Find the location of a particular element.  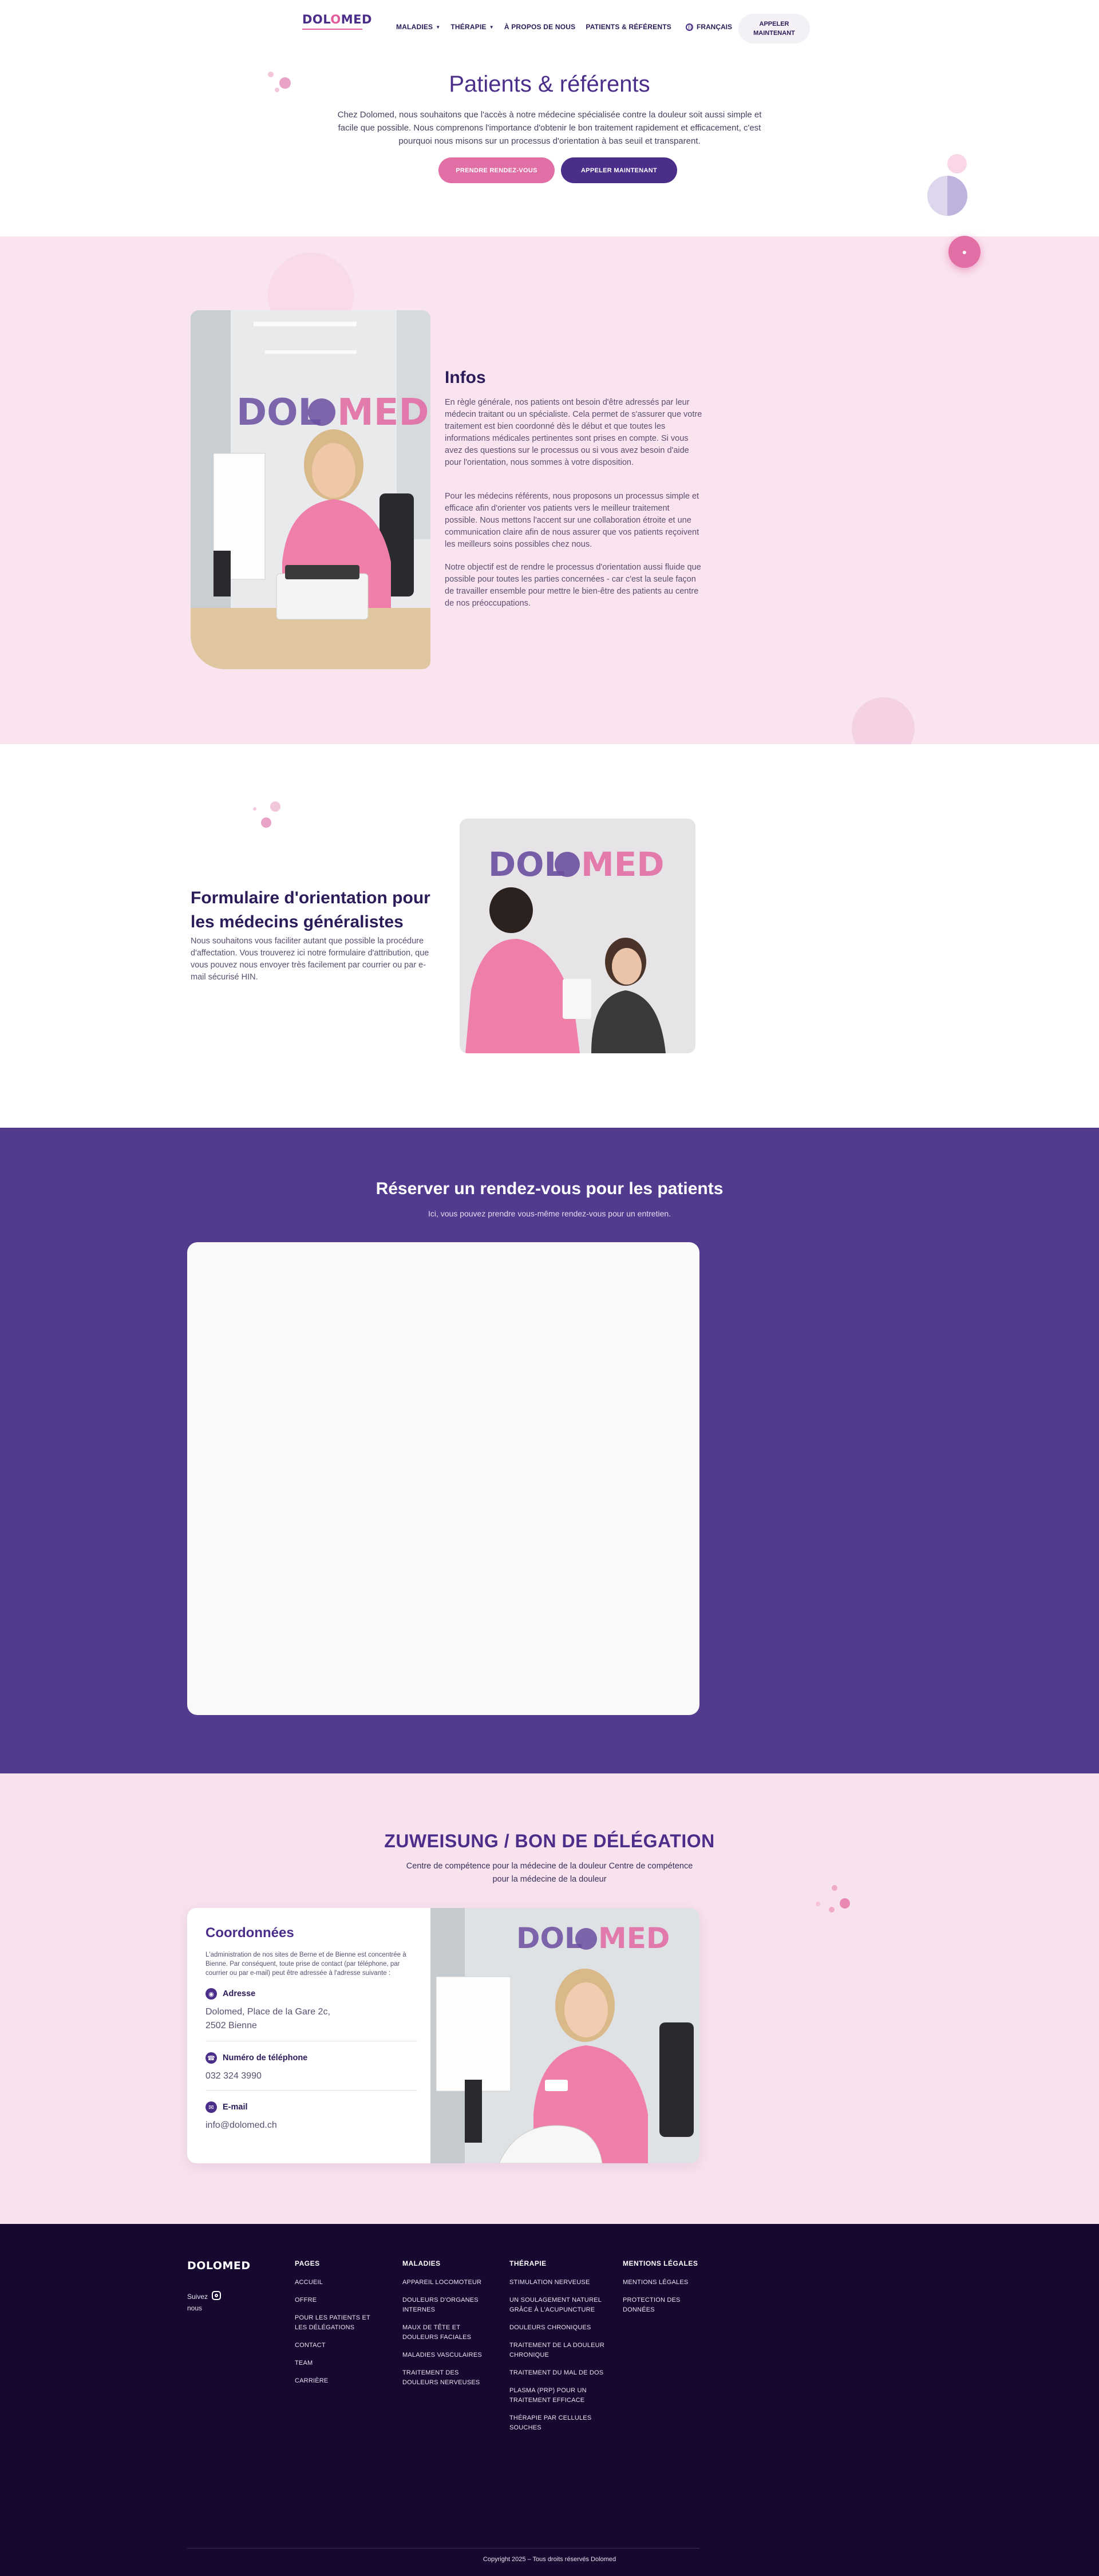

logo-wordmark: DOLOMED is located at coordinates (337, 19).